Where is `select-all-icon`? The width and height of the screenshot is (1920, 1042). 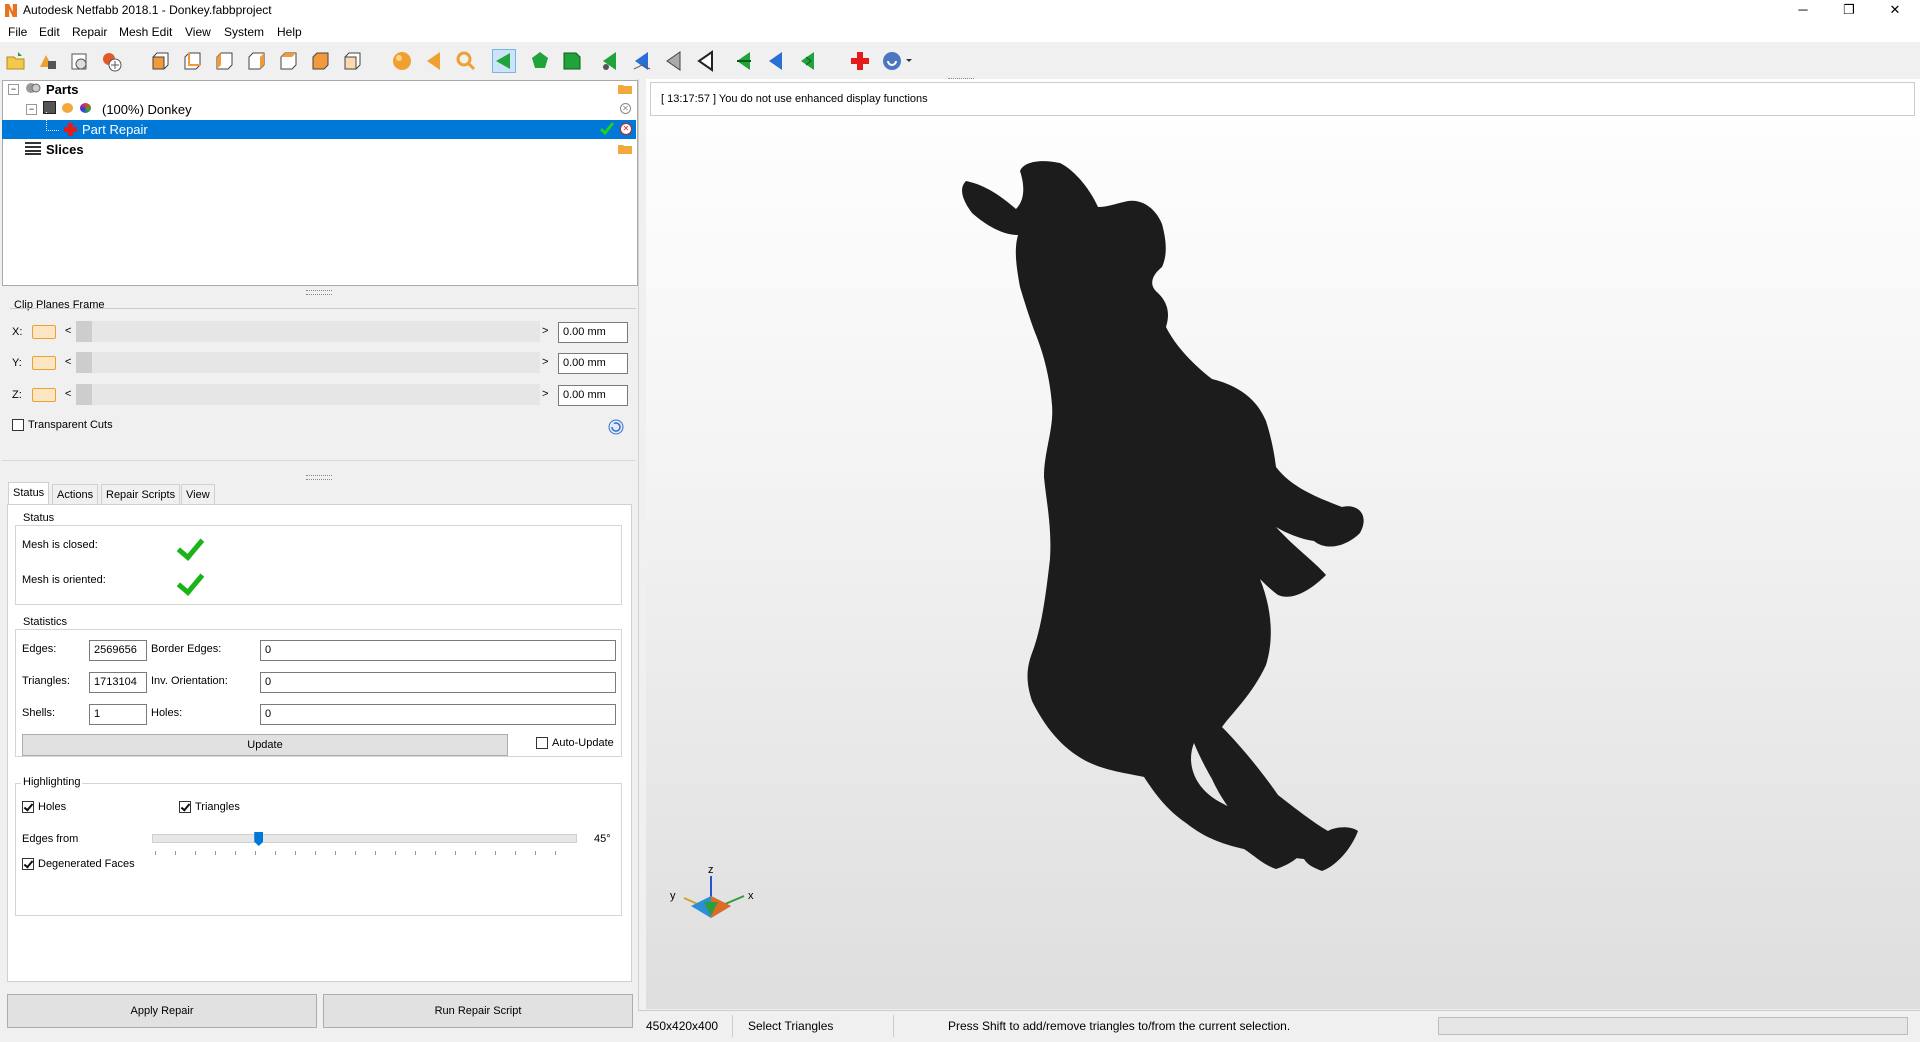 select-all-icon is located at coordinates (706, 61).